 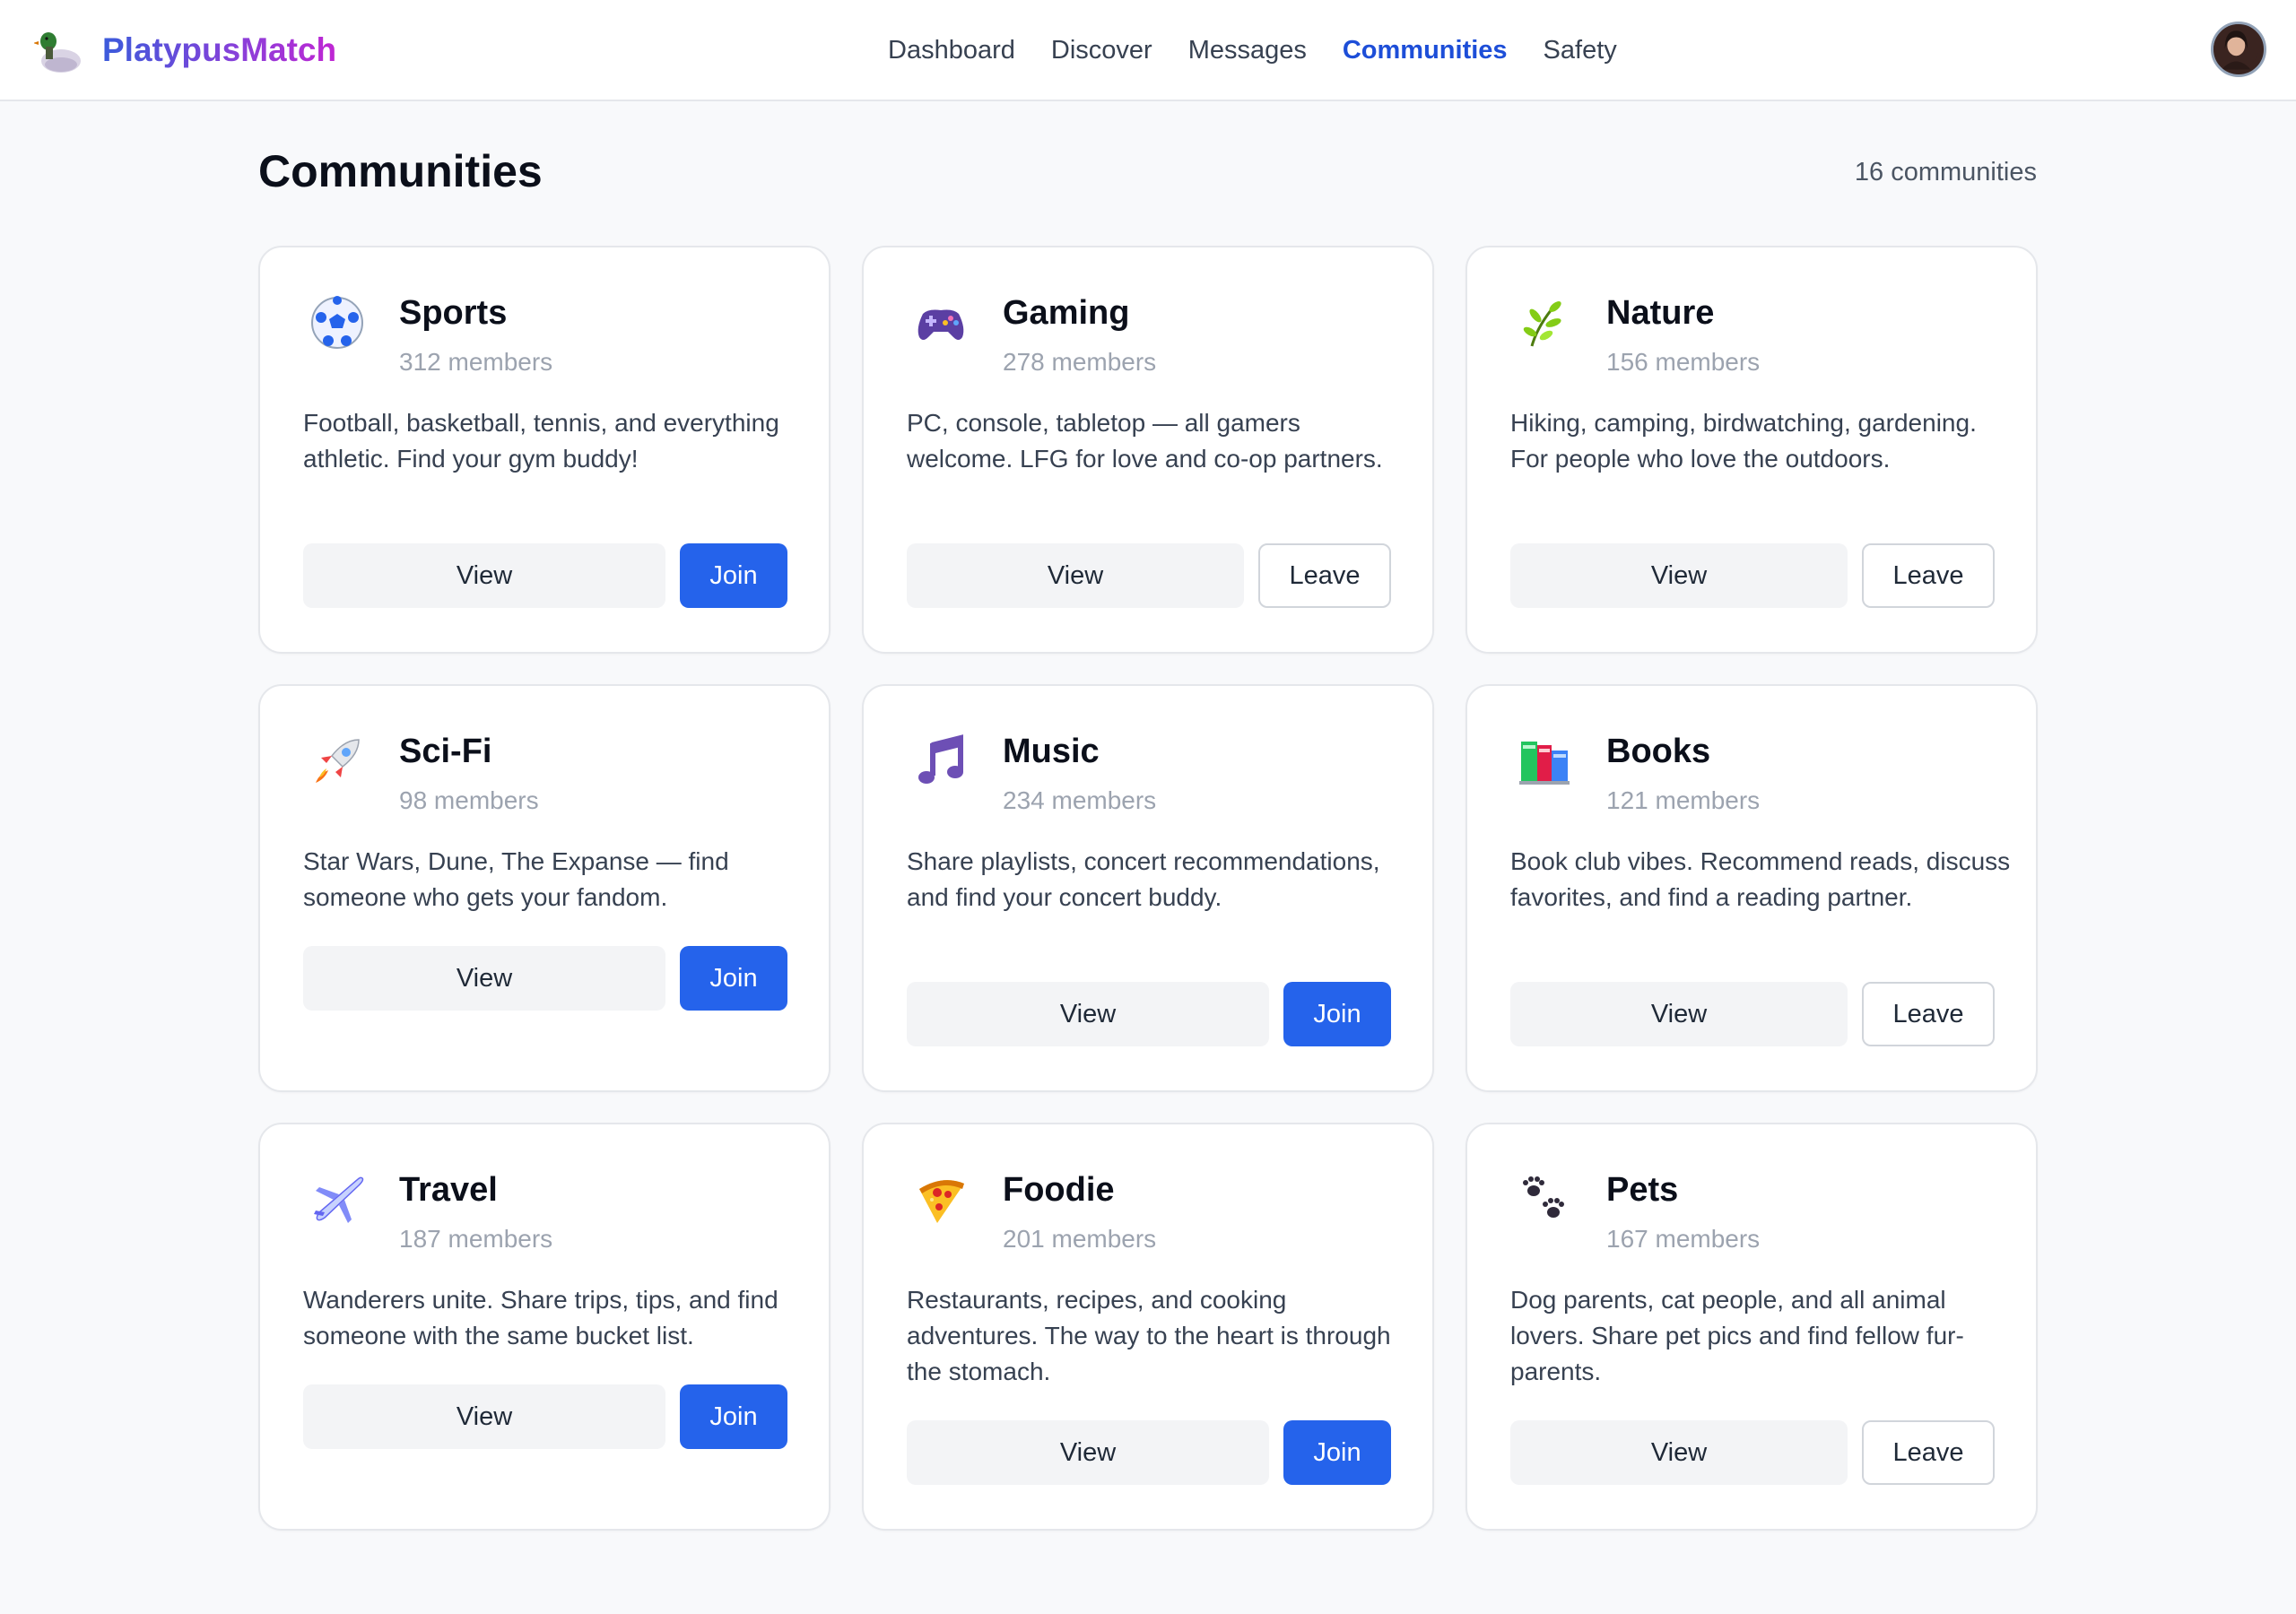 What do you see at coordinates (941, 322) in the screenshot?
I see `game-controller-icon` at bounding box center [941, 322].